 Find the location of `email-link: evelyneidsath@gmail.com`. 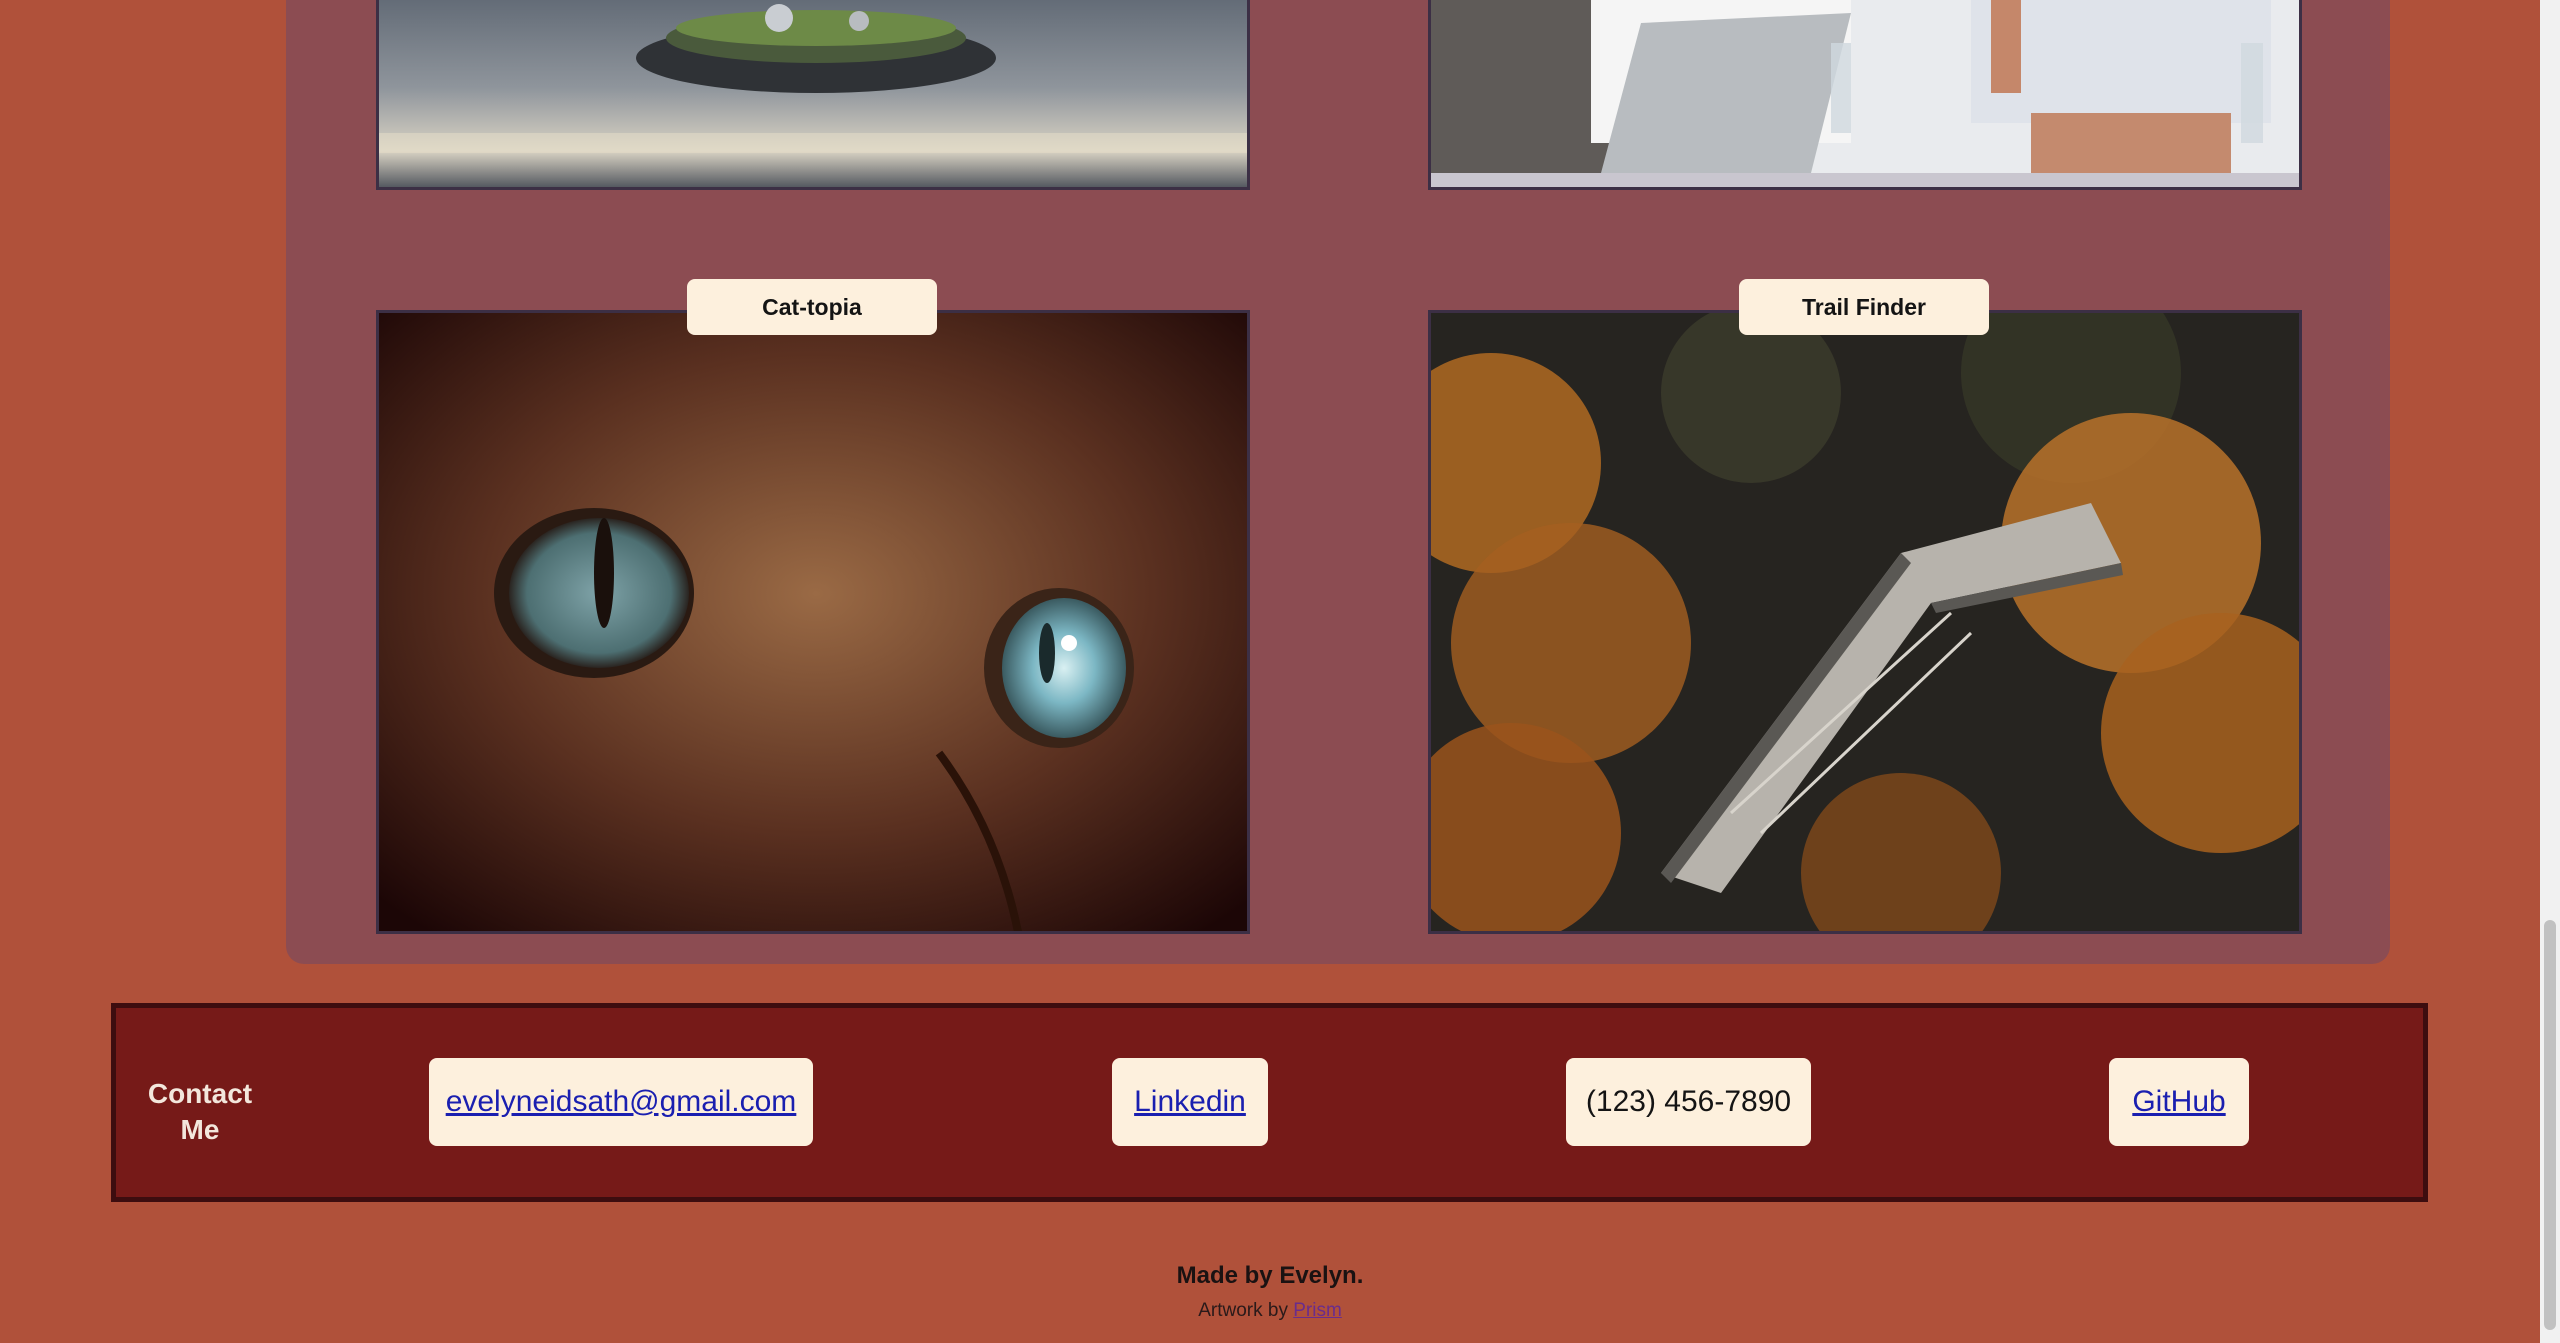

email-link: evelyneidsath@gmail.com is located at coordinates (621, 1102).